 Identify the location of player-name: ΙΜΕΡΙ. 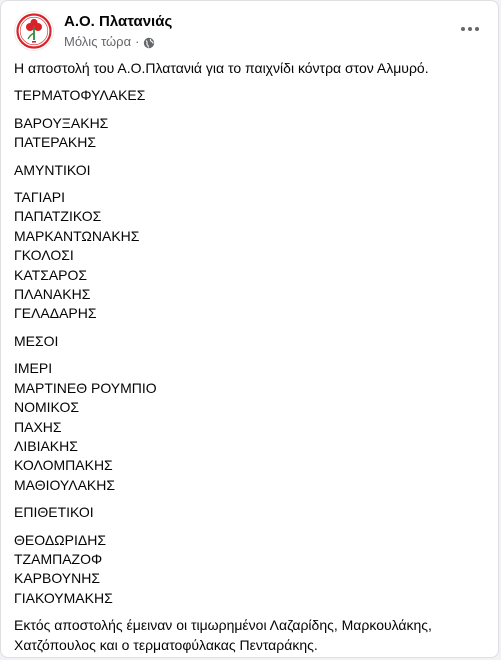
(33, 368).